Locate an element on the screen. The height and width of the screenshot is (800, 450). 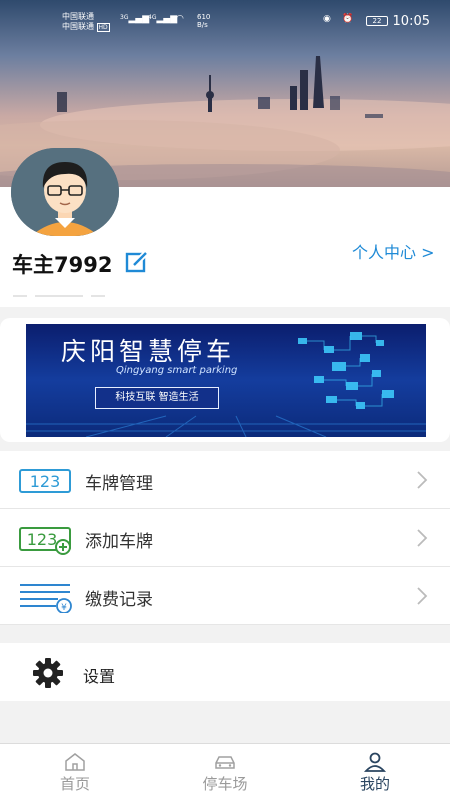
add-plate-icon: 123 is located at coordinates (45, 541).